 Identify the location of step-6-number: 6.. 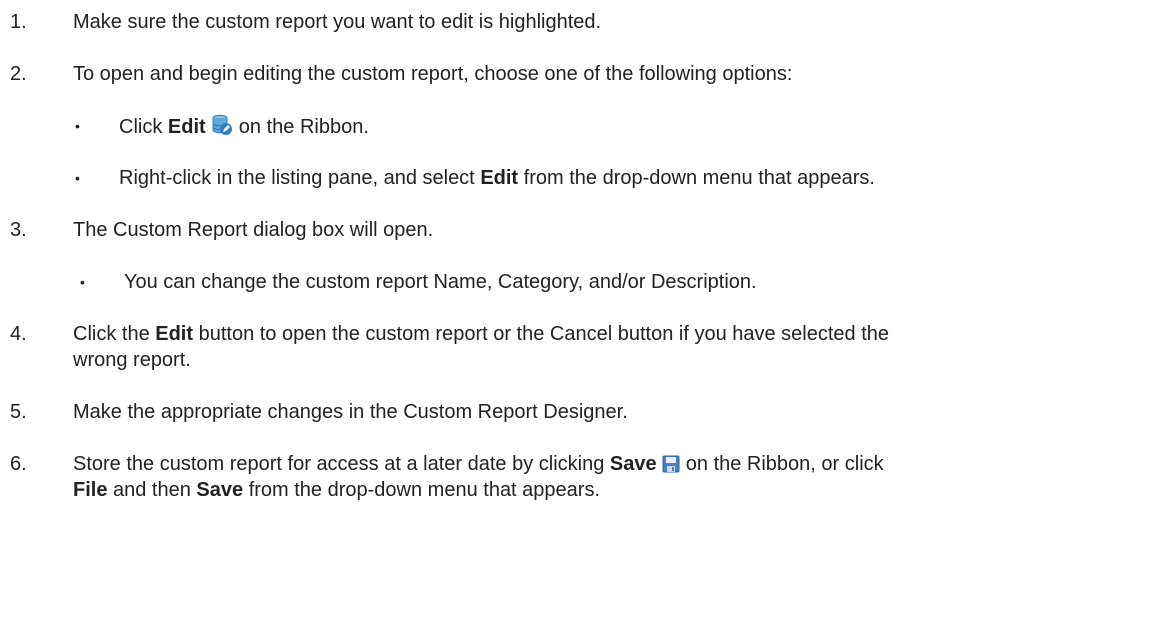
(18, 464).